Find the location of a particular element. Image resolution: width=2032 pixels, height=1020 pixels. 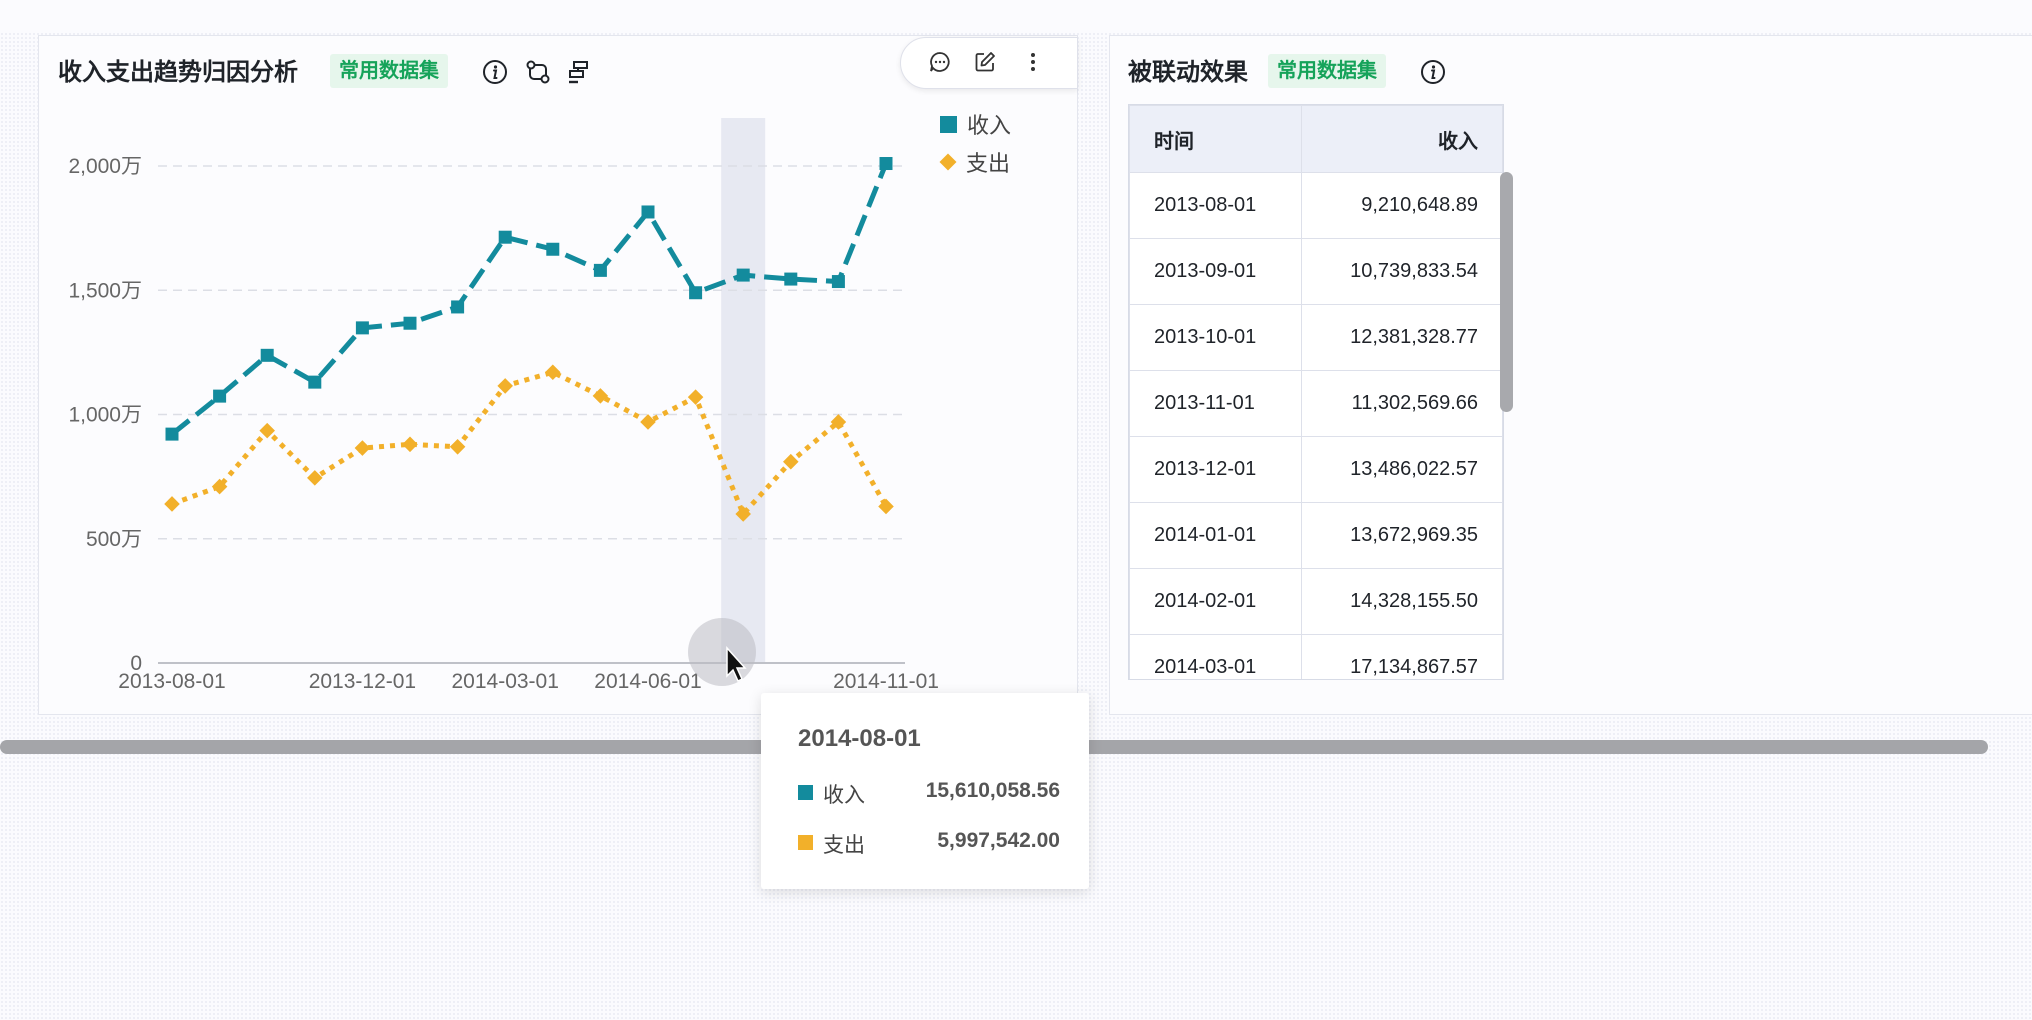

legend-item-expense: 支出 is located at coordinates (975, 162).